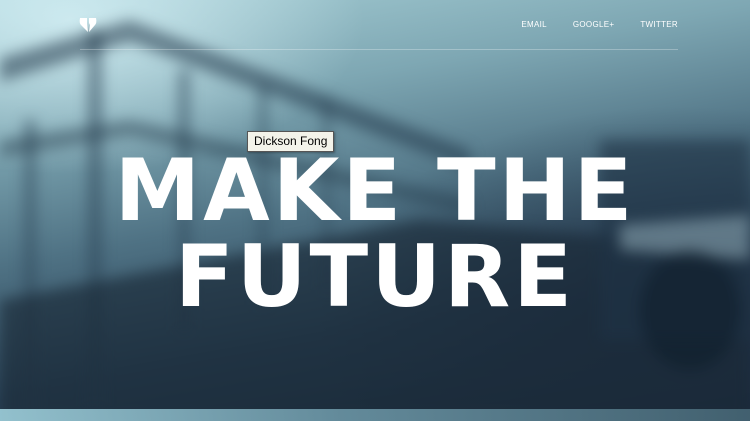 The height and width of the screenshot is (421, 750). What do you see at coordinates (534, 24) in the screenshot?
I see `nav-link-email: EMAIL` at bounding box center [534, 24].